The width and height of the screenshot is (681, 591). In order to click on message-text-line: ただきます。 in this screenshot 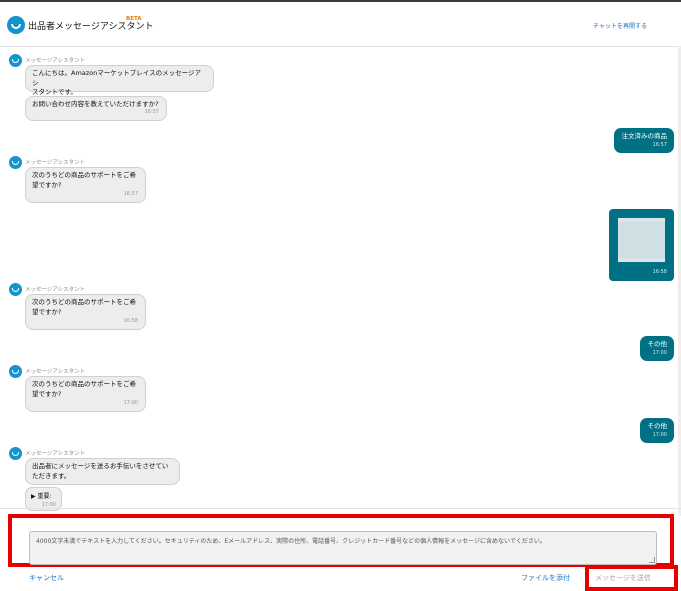, I will do `click(51, 475)`.